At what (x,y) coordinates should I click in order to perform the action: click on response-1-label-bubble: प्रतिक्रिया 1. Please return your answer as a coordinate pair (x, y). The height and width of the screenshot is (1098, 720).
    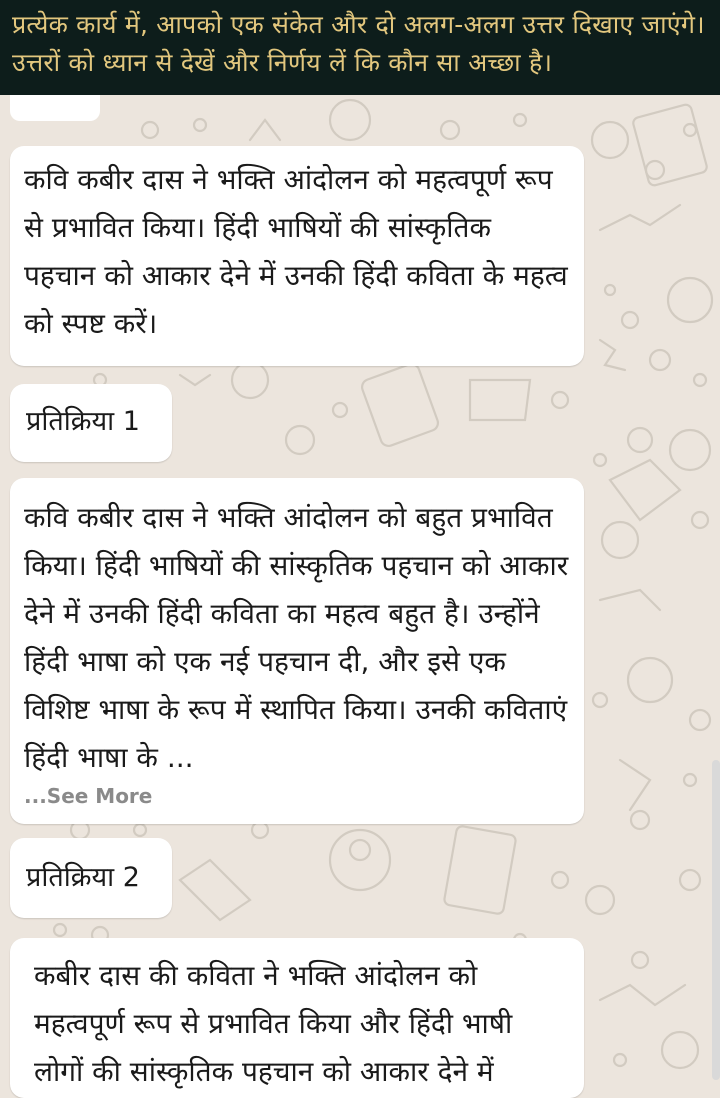
    Looking at the image, I should click on (91, 423).